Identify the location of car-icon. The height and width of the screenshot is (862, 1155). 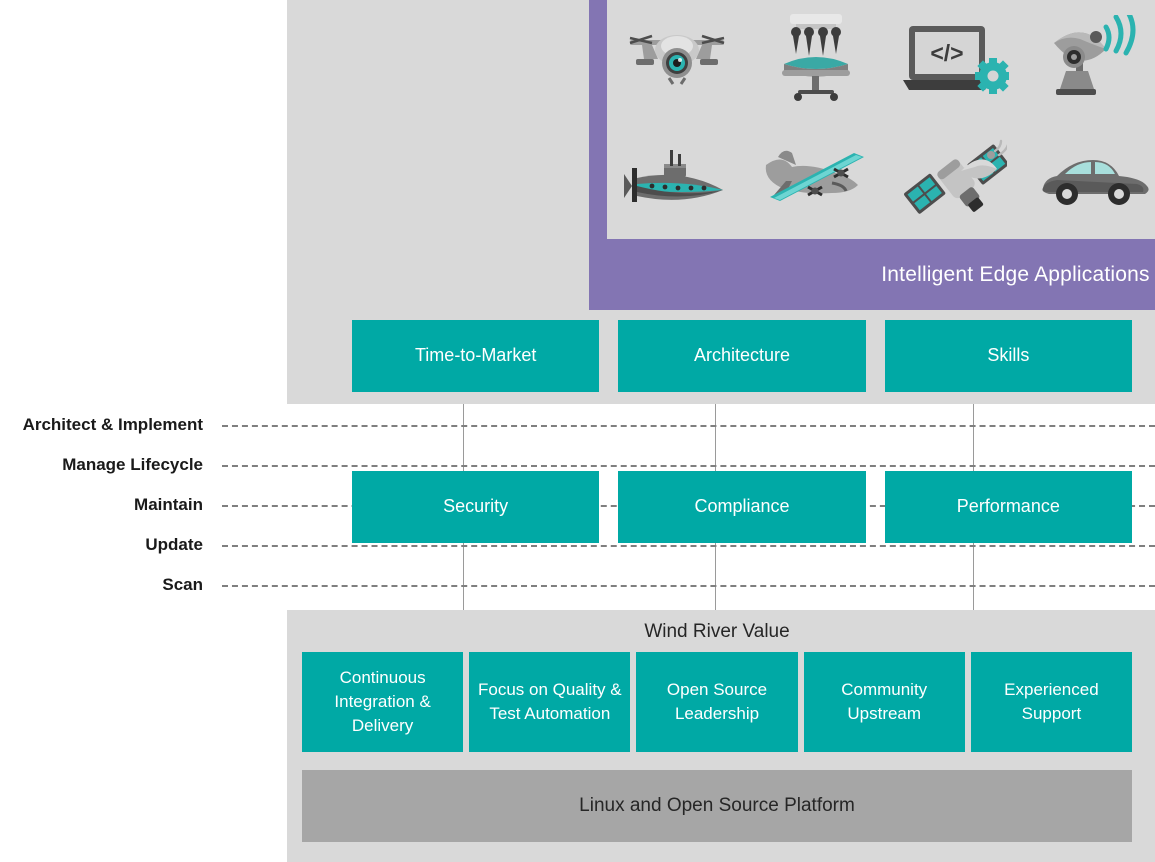
(1094, 179).